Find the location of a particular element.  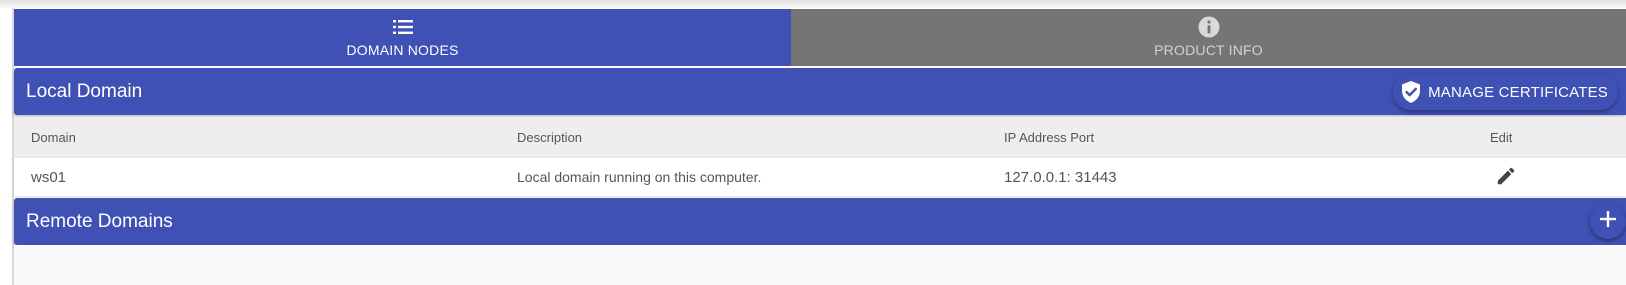

shield-check-icon is located at coordinates (1411, 92).